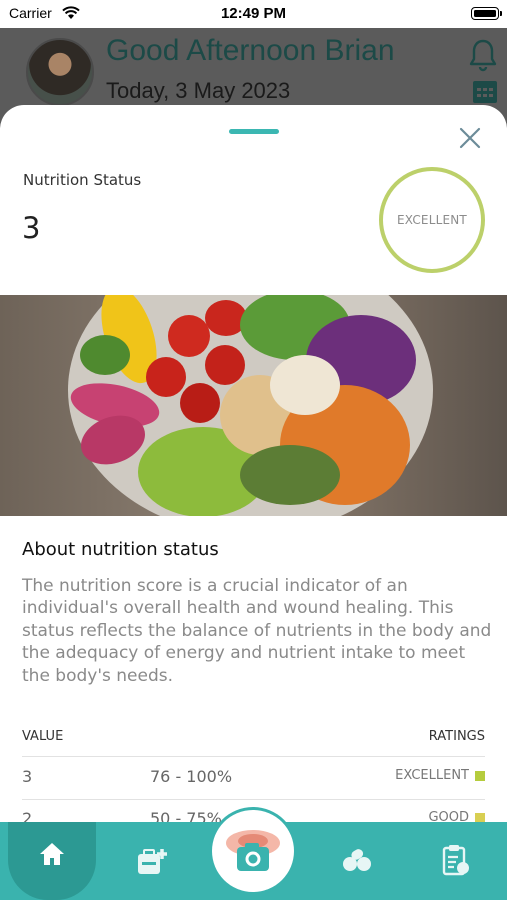 This screenshot has width=507, height=900. I want to click on pills-icon, so click(357, 861).